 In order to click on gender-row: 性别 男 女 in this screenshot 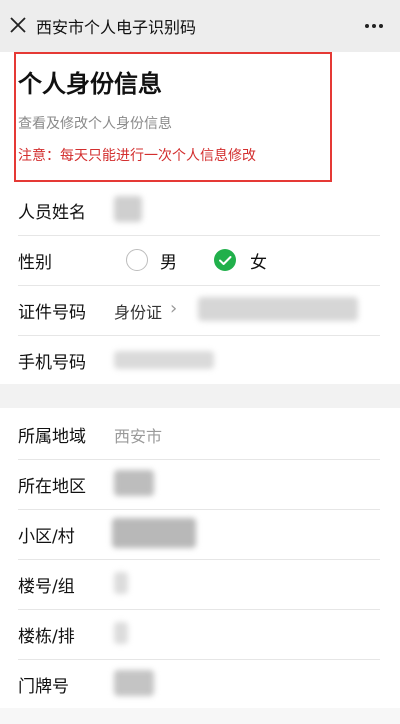, I will do `click(200, 260)`.